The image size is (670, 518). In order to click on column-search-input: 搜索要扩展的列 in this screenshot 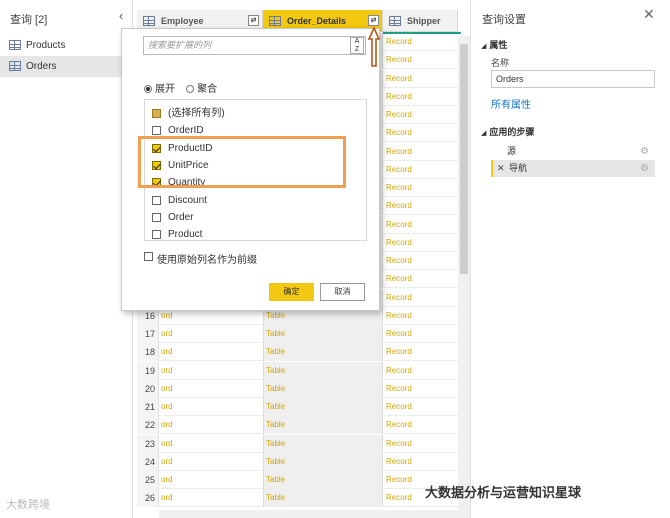, I will do `click(254, 45)`.